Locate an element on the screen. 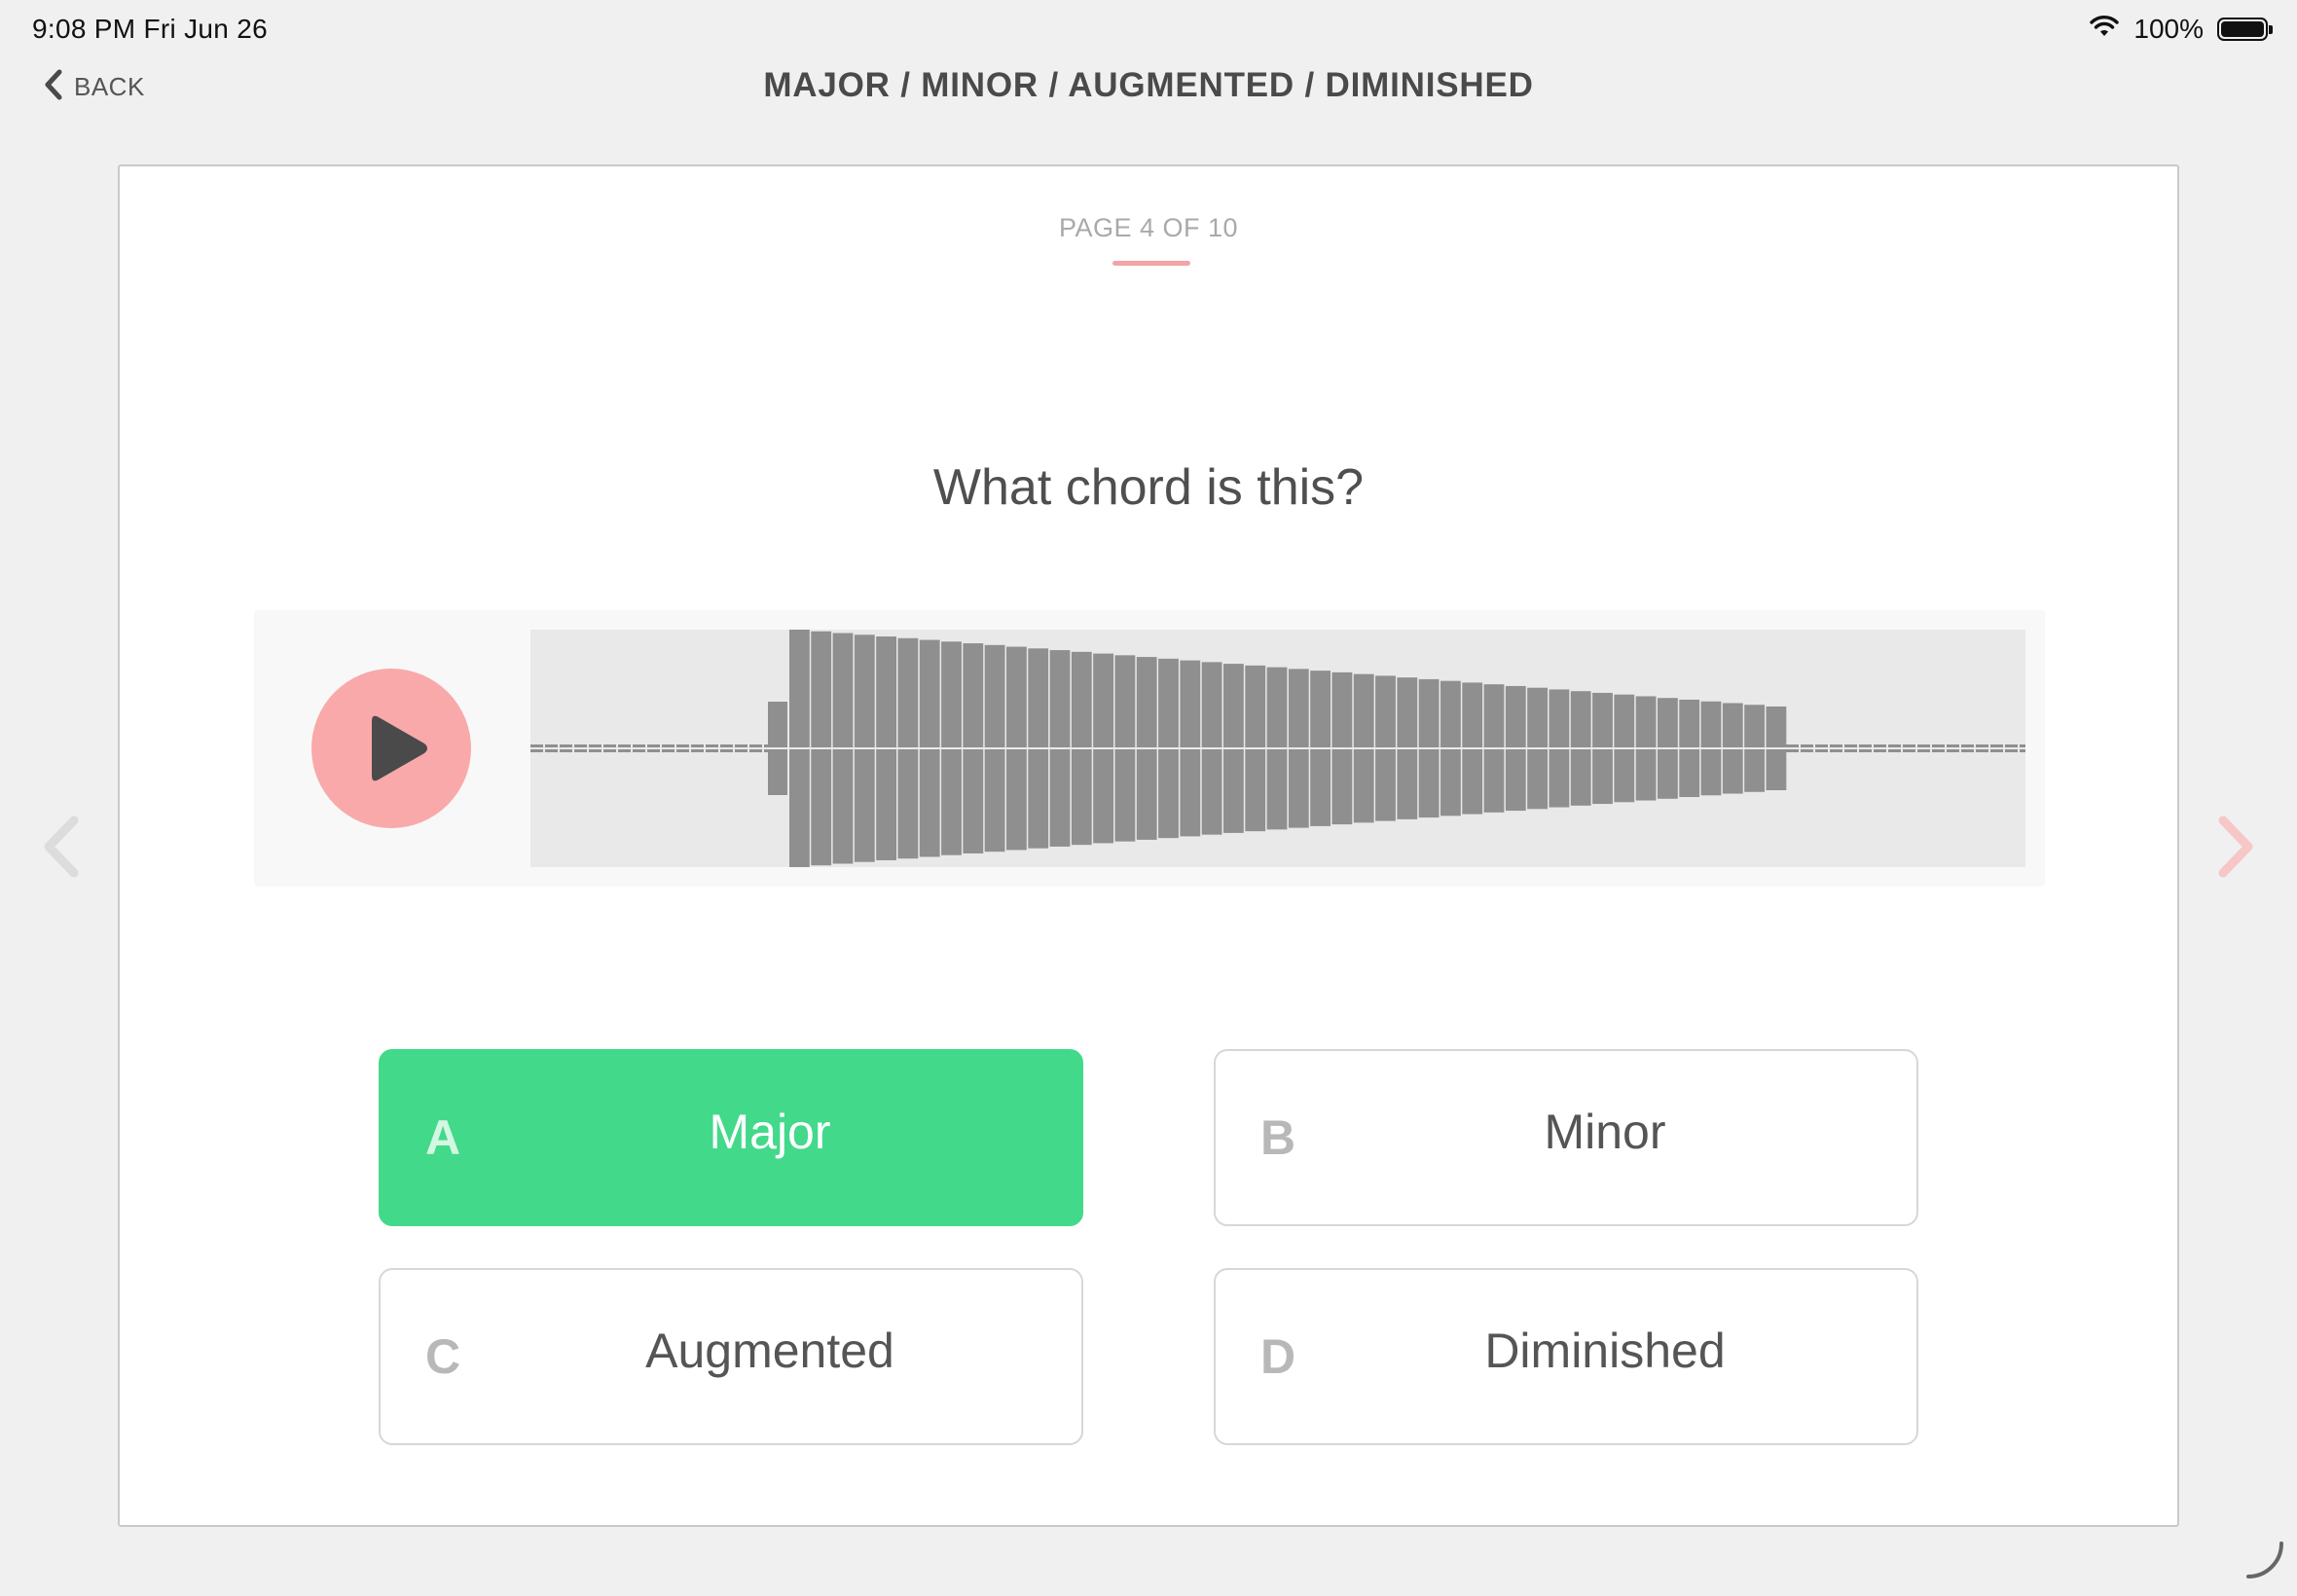 Image resolution: width=2297 pixels, height=1596 pixels. chevron-right-icon is located at coordinates (2235, 847).